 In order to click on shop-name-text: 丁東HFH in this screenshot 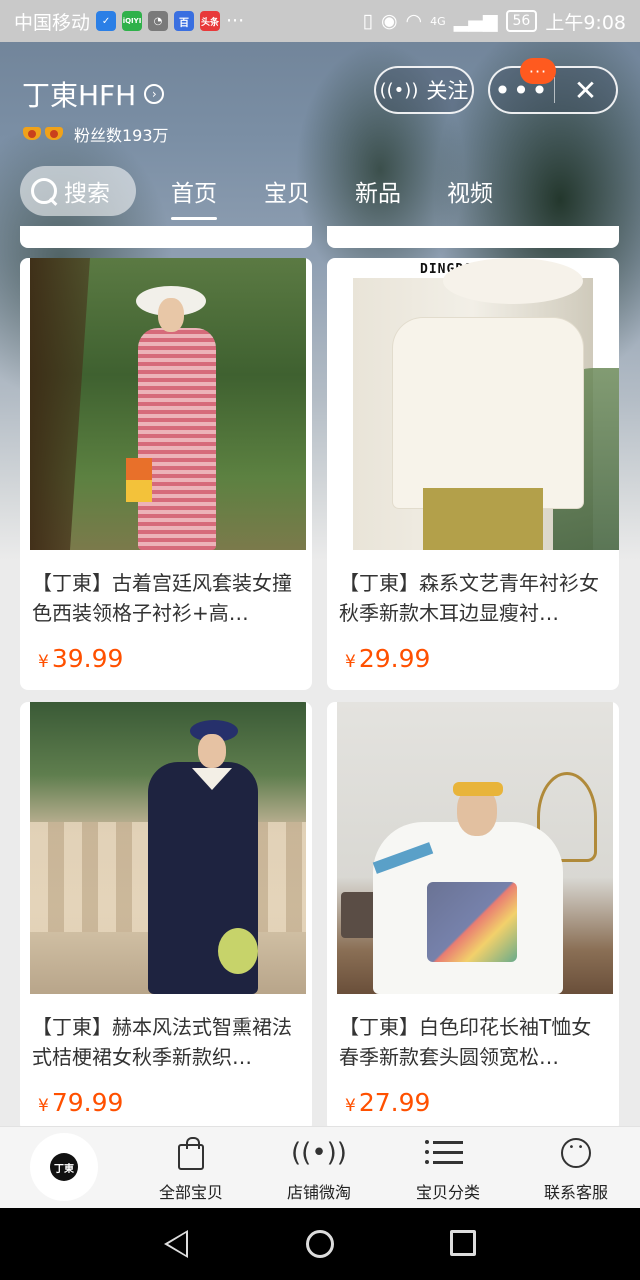, I will do `click(79, 95)`.